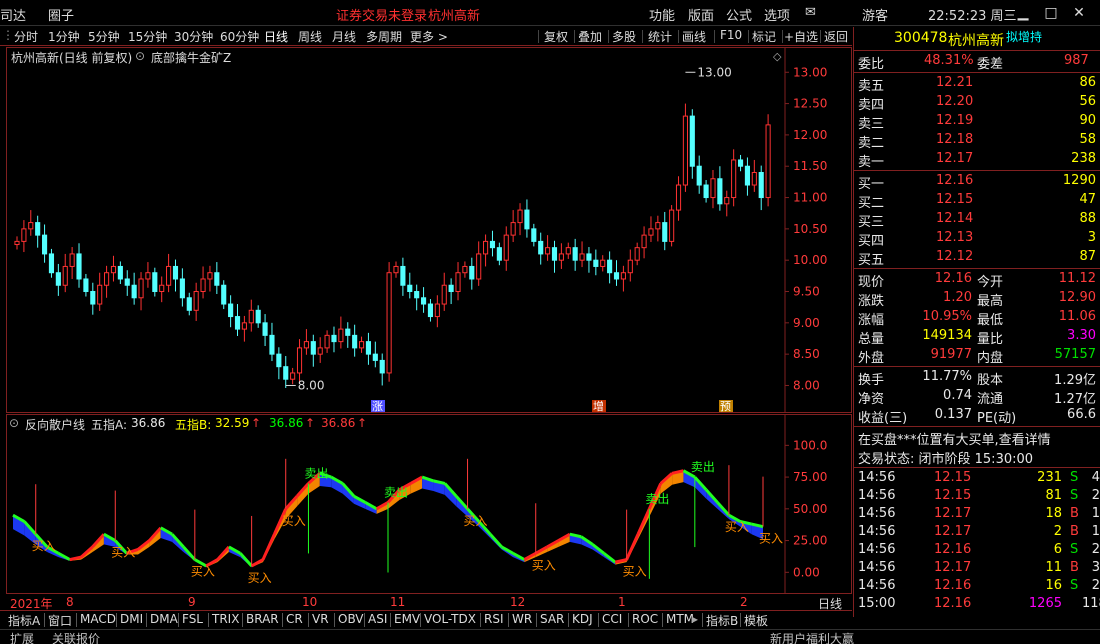 This screenshot has height=644, width=1100. Describe the element at coordinates (875, 14) in the screenshot. I see `user-label: 游客` at that location.